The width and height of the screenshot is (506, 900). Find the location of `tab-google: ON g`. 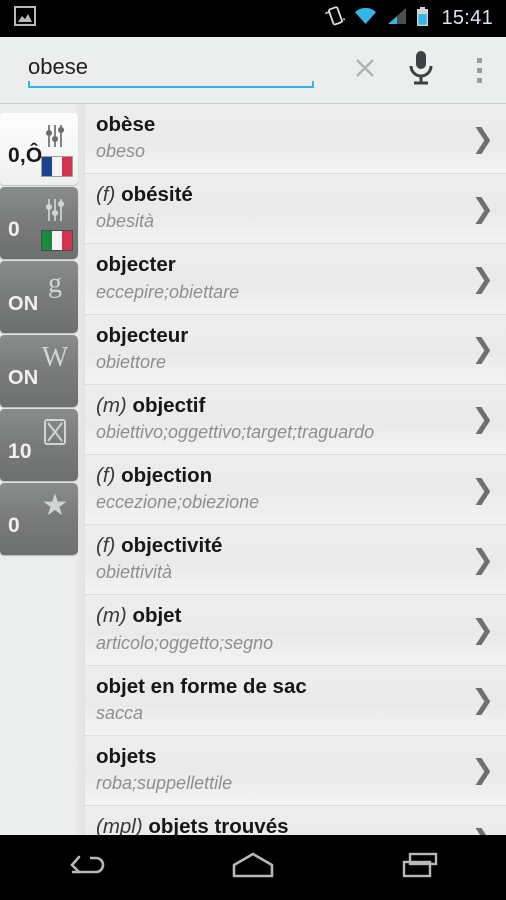

tab-google: ON g is located at coordinates (39, 297).